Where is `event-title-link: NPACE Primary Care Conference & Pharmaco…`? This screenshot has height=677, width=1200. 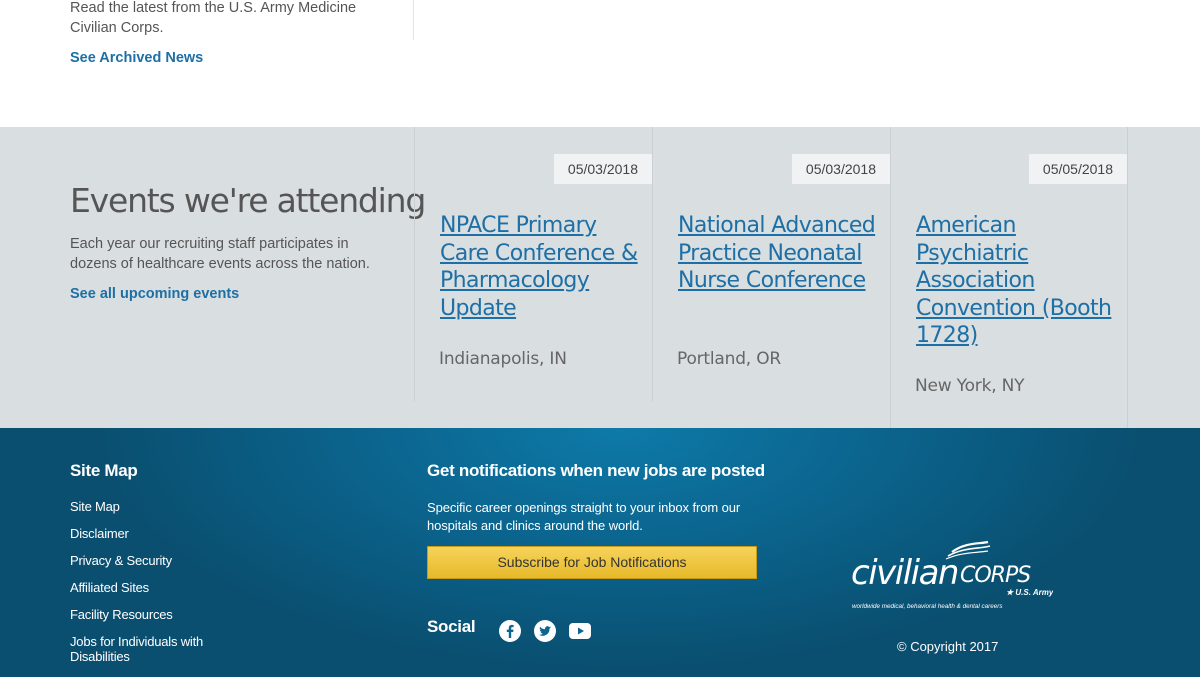 event-title-link: NPACE Primary Care Conference & Pharmaco… is located at coordinates (542, 267).